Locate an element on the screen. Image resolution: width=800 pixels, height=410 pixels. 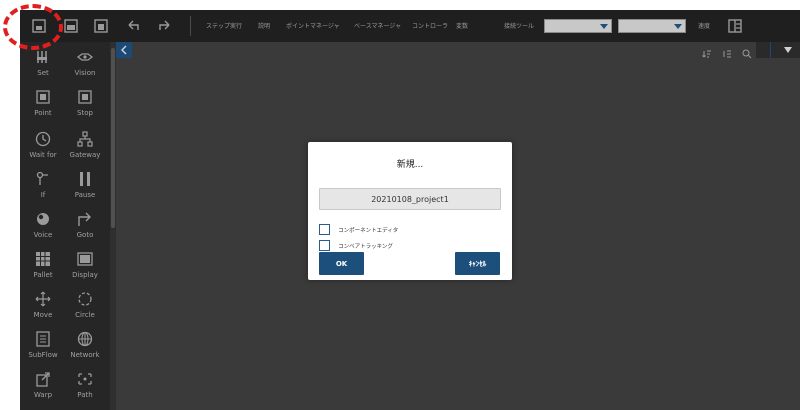
robot-select is located at coordinates (578, 26).